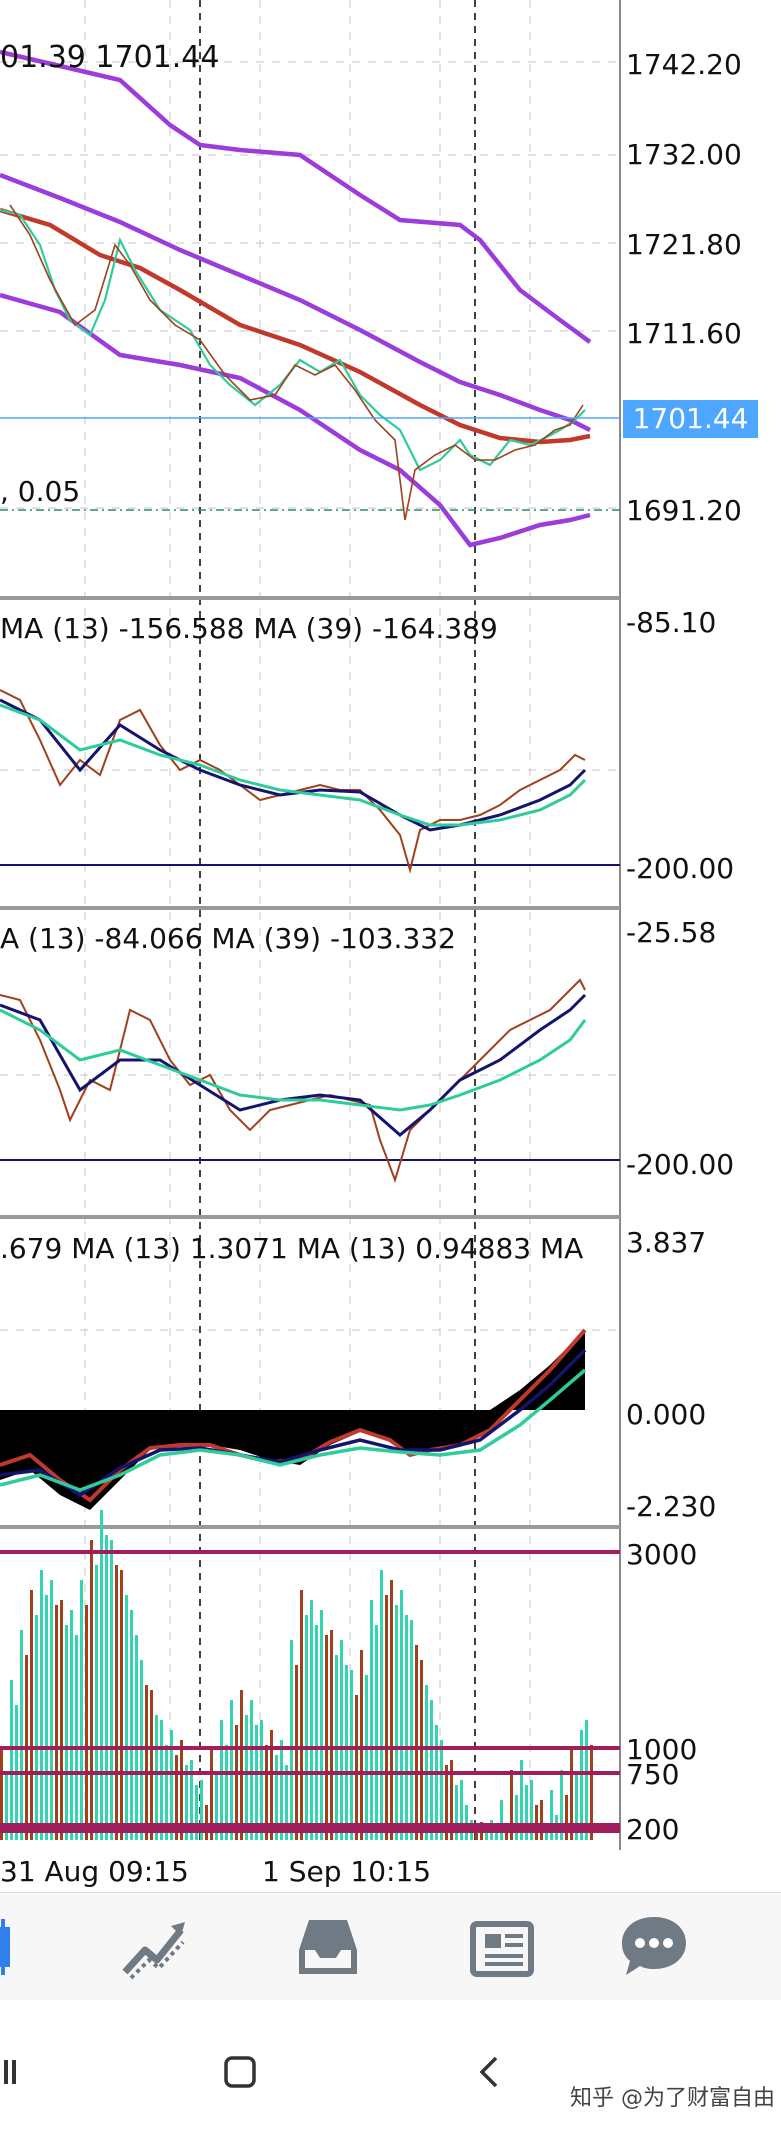 The image size is (781, 2156). Describe the element at coordinates (20, 2072) in the screenshot. I see `recents-button` at that location.